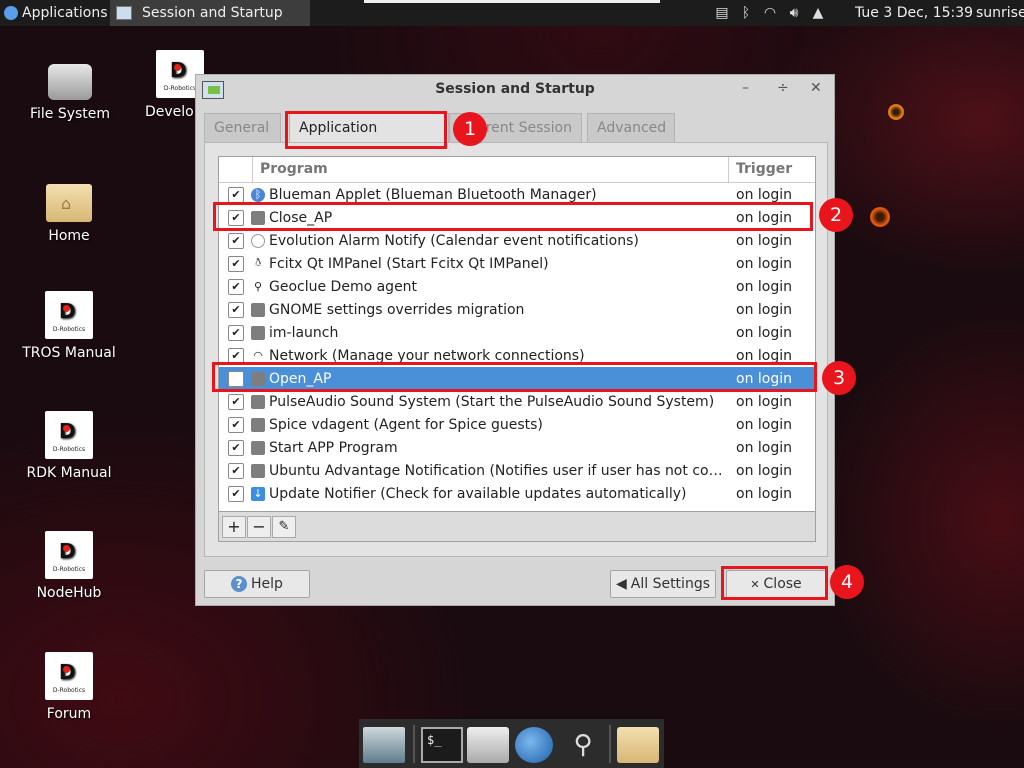 Image resolution: width=1024 pixels, height=768 pixels. What do you see at coordinates (583, 745) in the screenshot?
I see `search-icon: ⚲` at bounding box center [583, 745].